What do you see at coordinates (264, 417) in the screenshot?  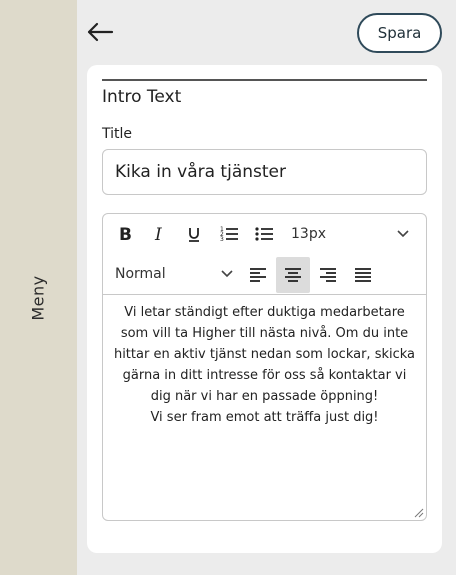 I see `content-line: Vi ser fram emot att träffa just dig!` at bounding box center [264, 417].